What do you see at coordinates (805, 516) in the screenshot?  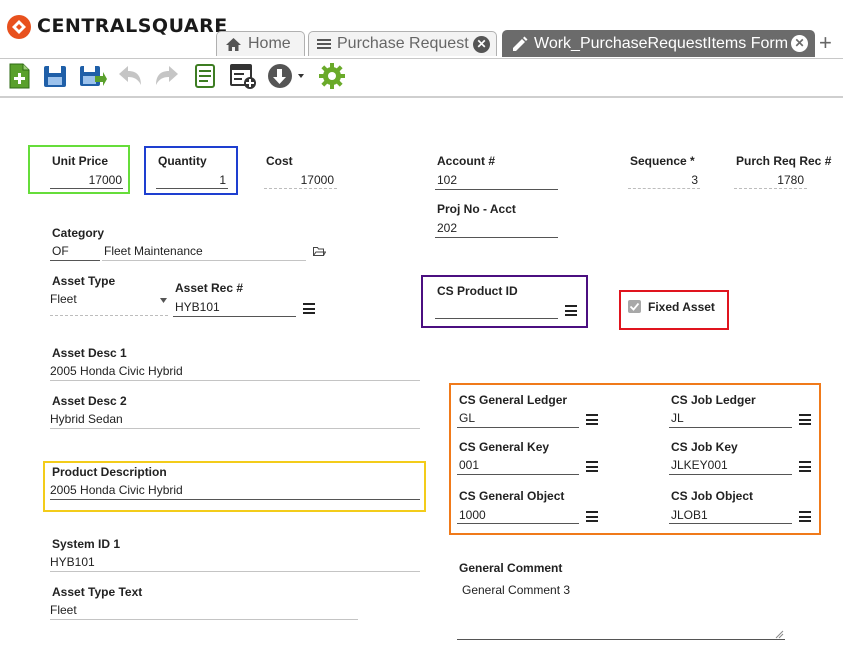 I see `cs-job-object-menu-icon` at bounding box center [805, 516].